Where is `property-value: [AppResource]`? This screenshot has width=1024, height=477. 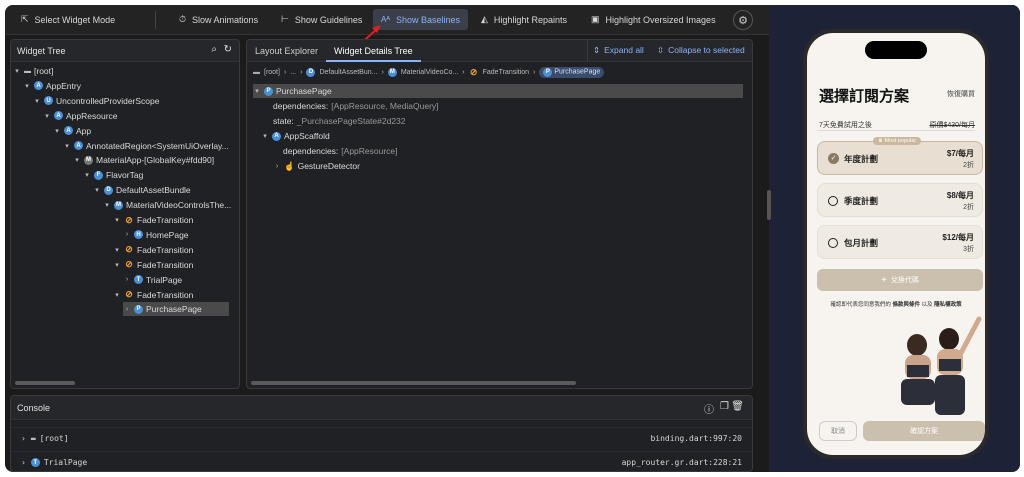 property-value: [AppResource] is located at coordinates (369, 151).